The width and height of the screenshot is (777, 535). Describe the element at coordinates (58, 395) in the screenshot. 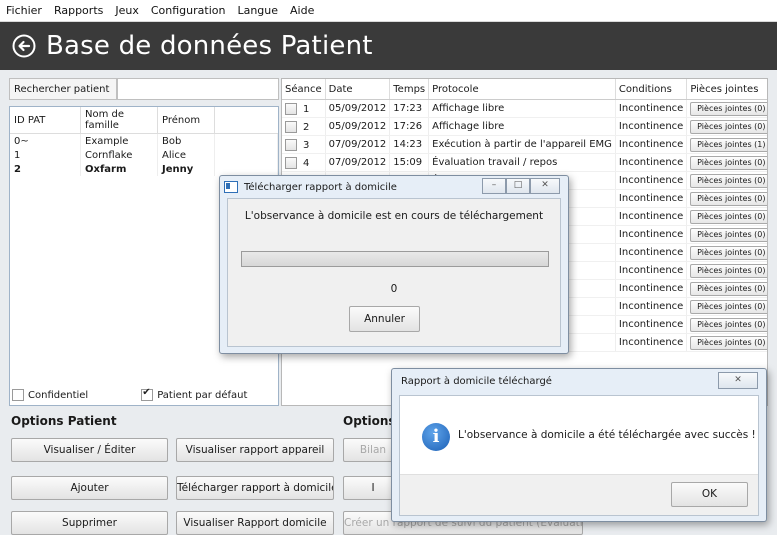

I see `confidential-label: Confidentiel` at that location.